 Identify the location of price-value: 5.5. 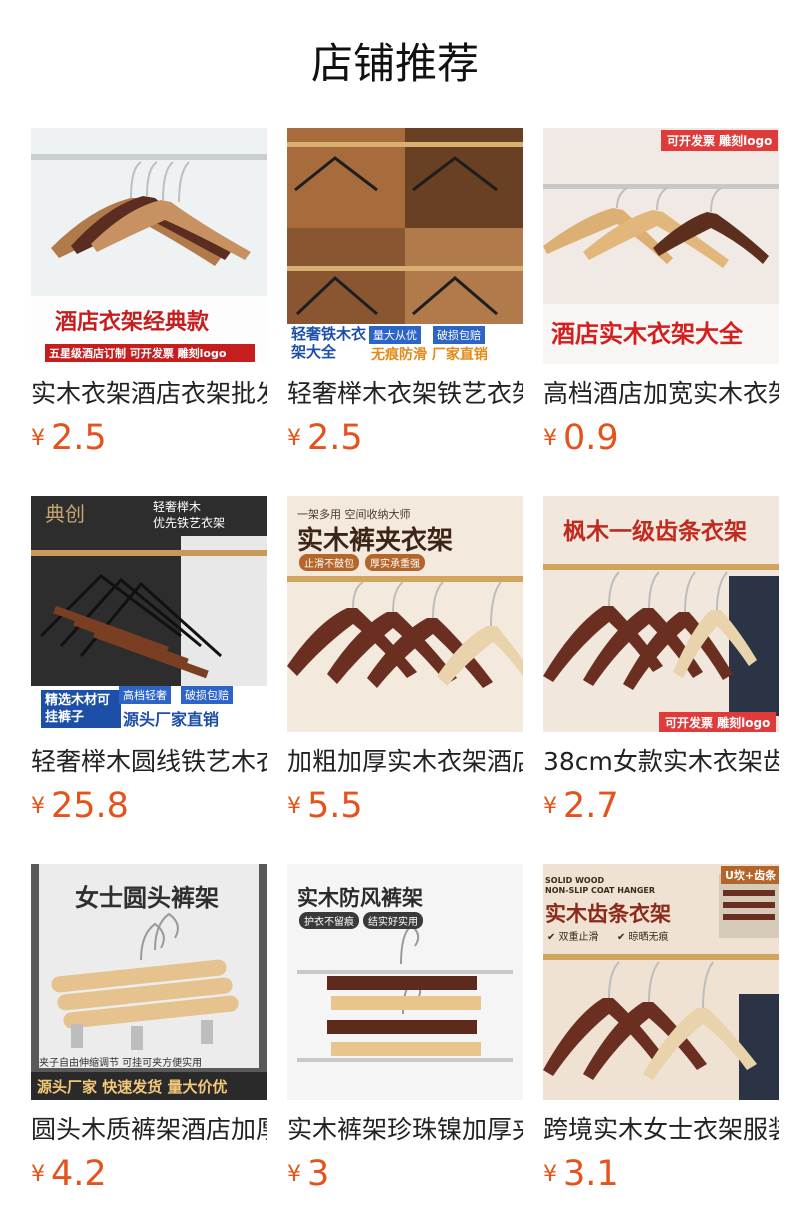
(335, 806).